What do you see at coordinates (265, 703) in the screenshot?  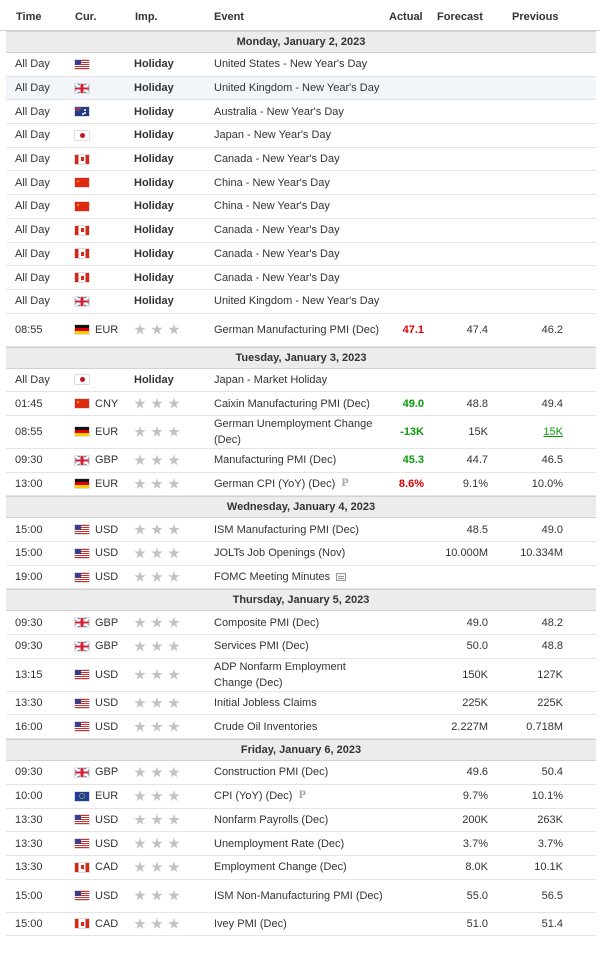 I see `event-name: Initial Jobless Claims` at bounding box center [265, 703].